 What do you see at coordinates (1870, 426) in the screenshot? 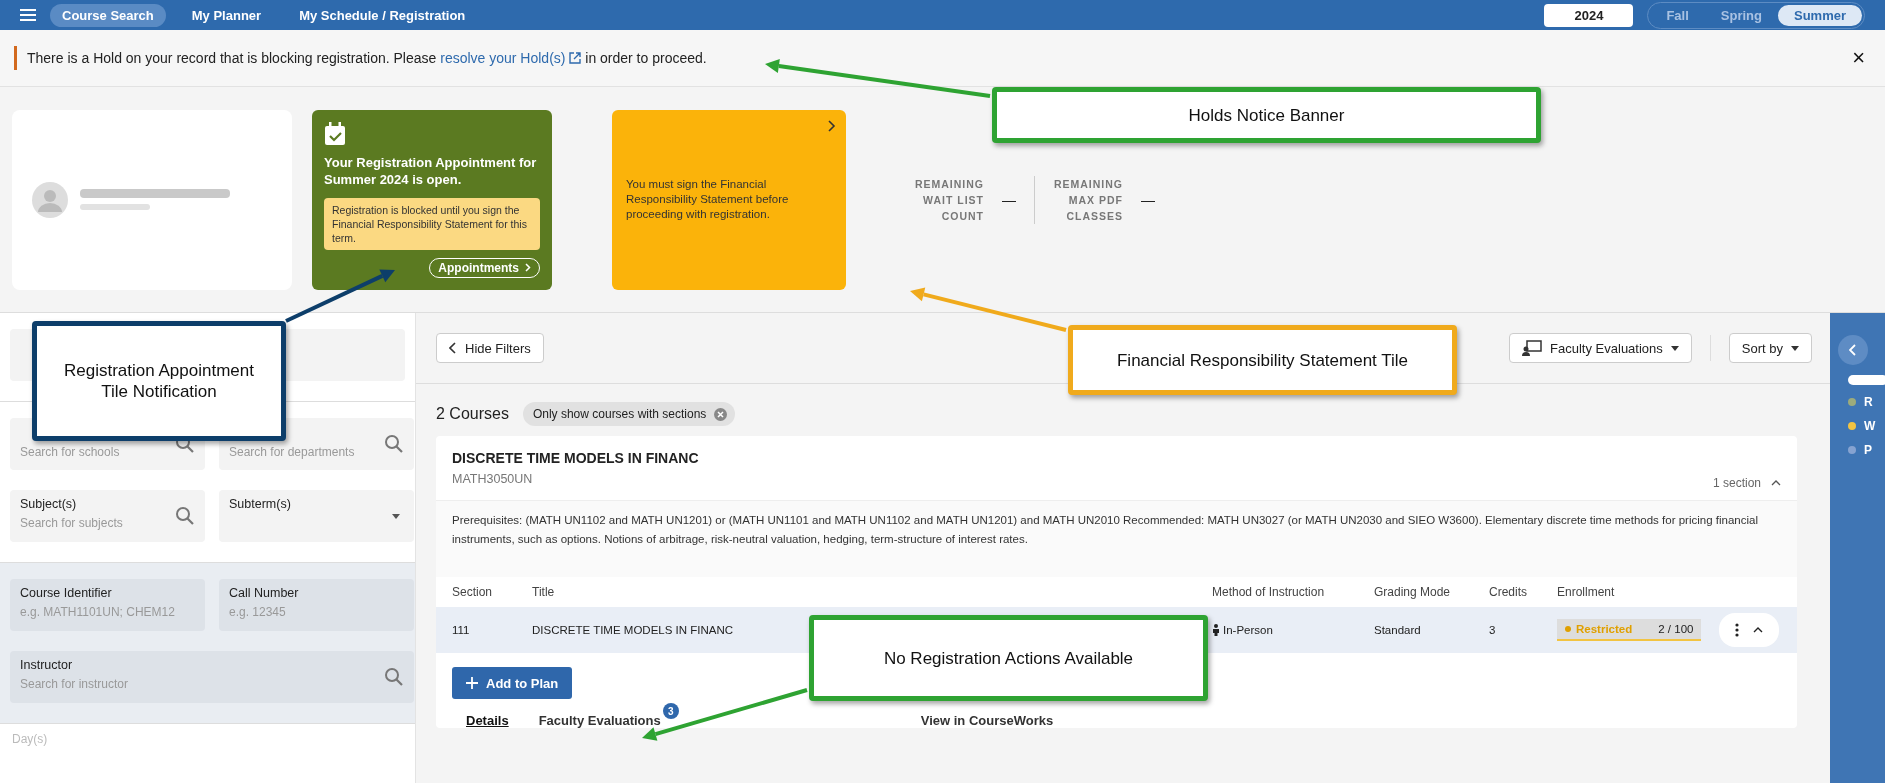
I see `legend-label: W` at bounding box center [1870, 426].